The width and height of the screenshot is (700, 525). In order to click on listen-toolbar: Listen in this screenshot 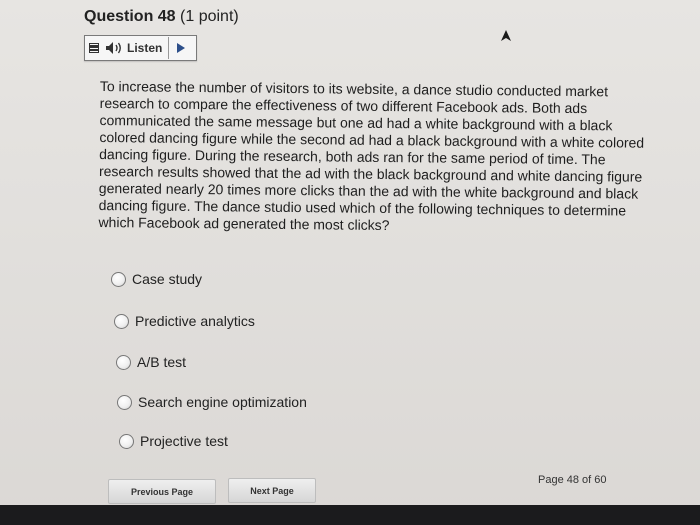, I will do `click(140, 48)`.